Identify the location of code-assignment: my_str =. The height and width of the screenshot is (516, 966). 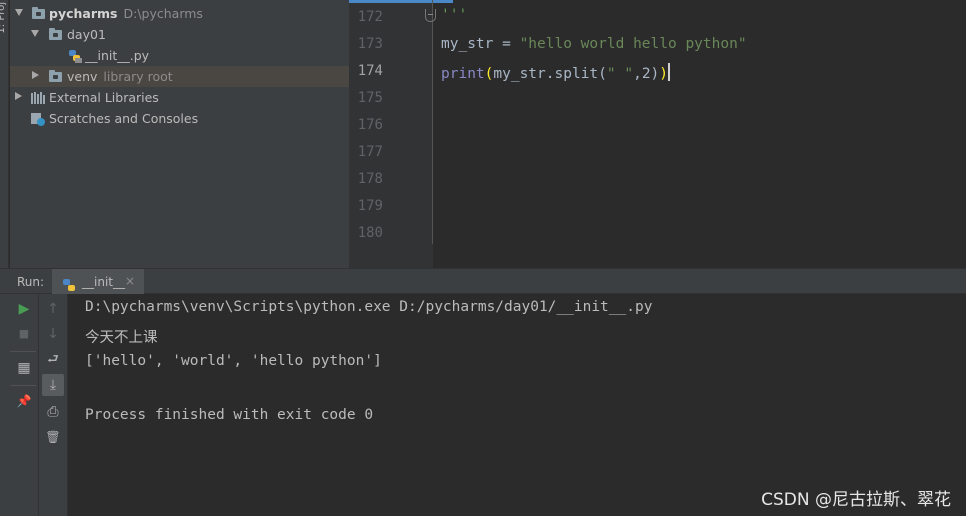
(480, 44).